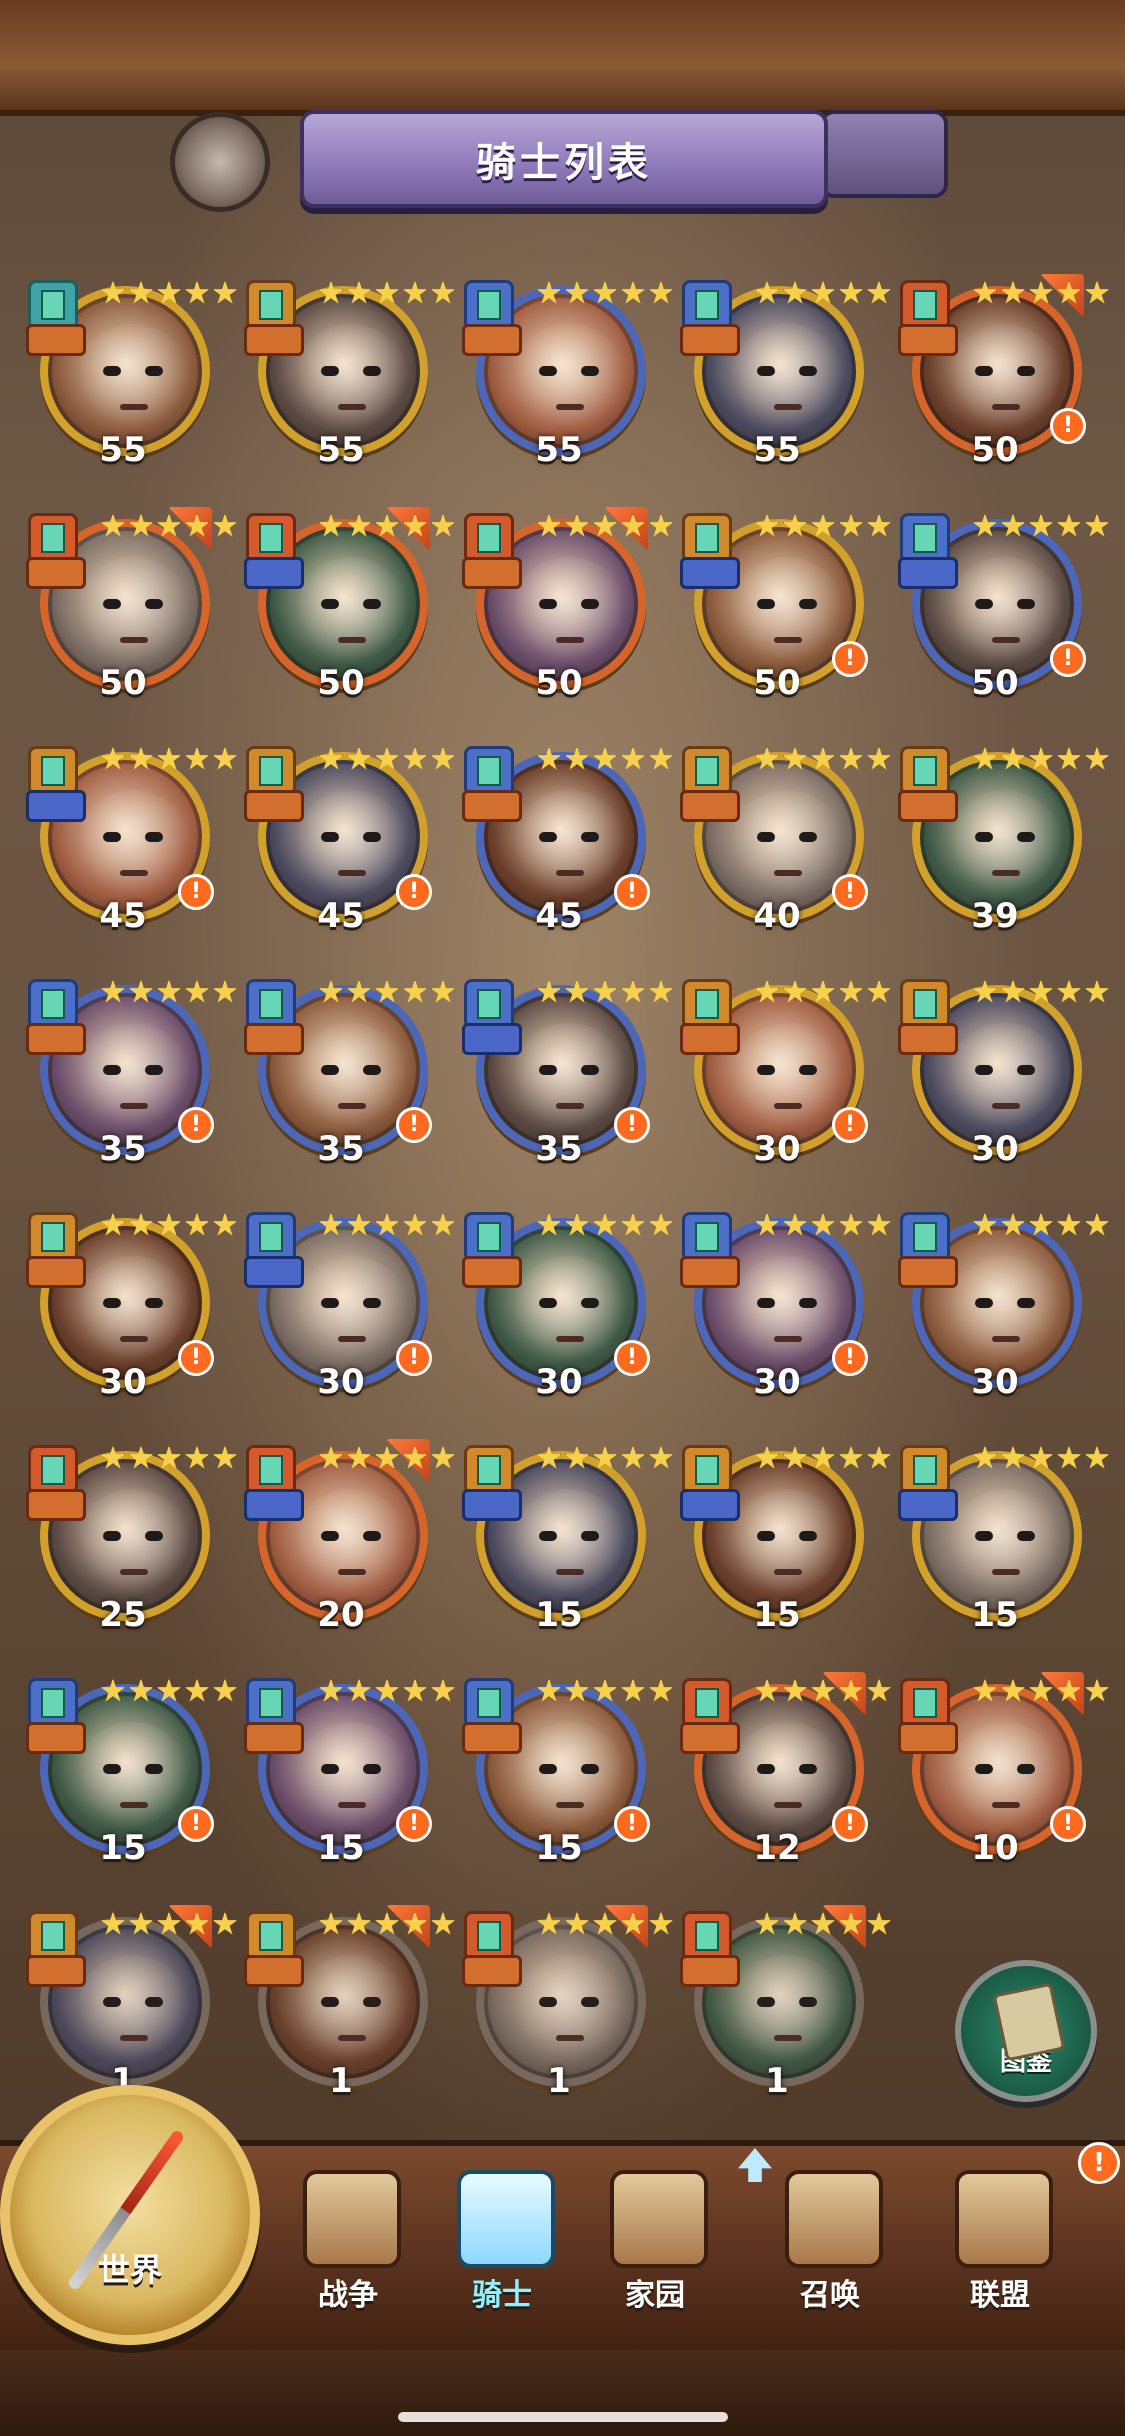  What do you see at coordinates (1000, 2260) in the screenshot?
I see `nav-alliance: 联盟` at bounding box center [1000, 2260].